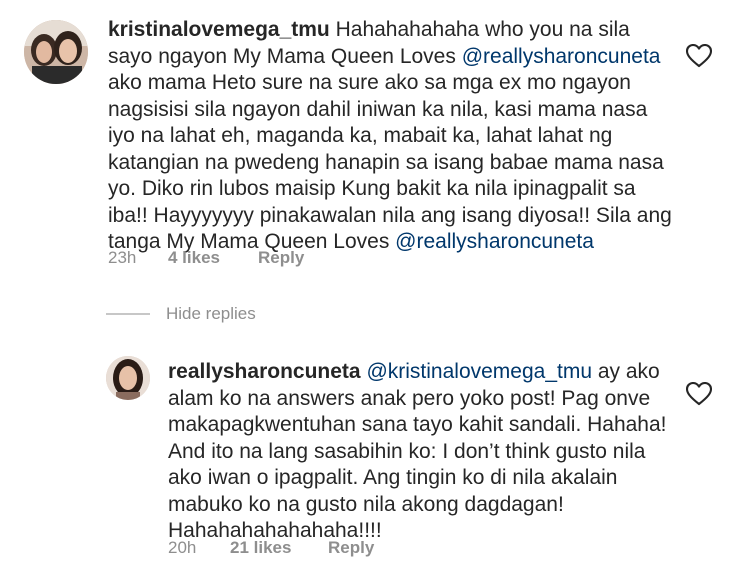  What do you see at coordinates (56, 52) in the screenshot?
I see `avatar-kristinalovemega` at bounding box center [56, 52].